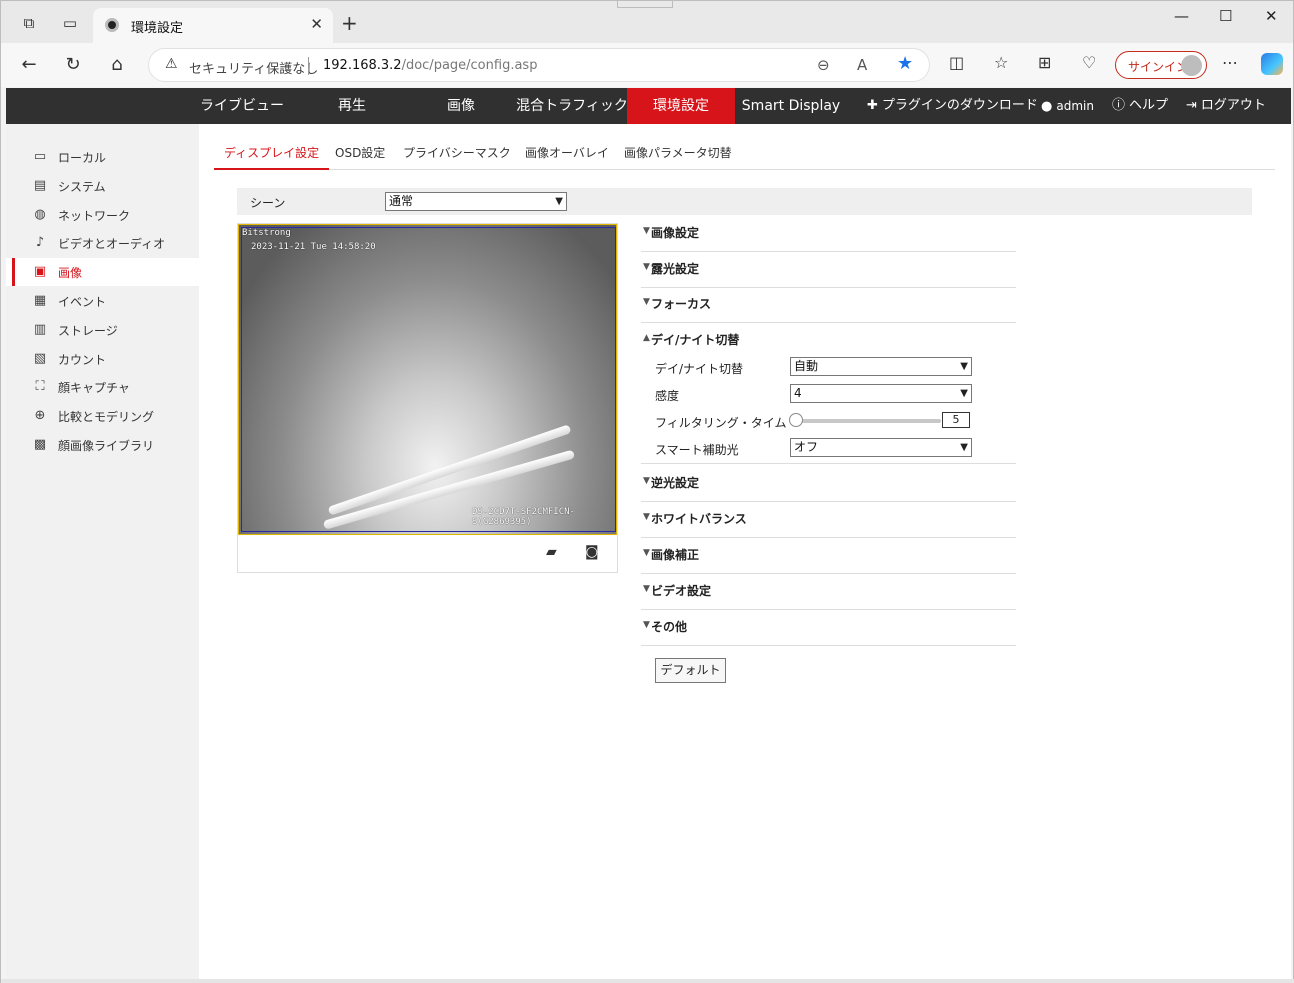  What do you see at coordinates (1089, 62) in the screenshot?
I see `browser-essentials-icon: ♡` at bounding box center [1089, 62].